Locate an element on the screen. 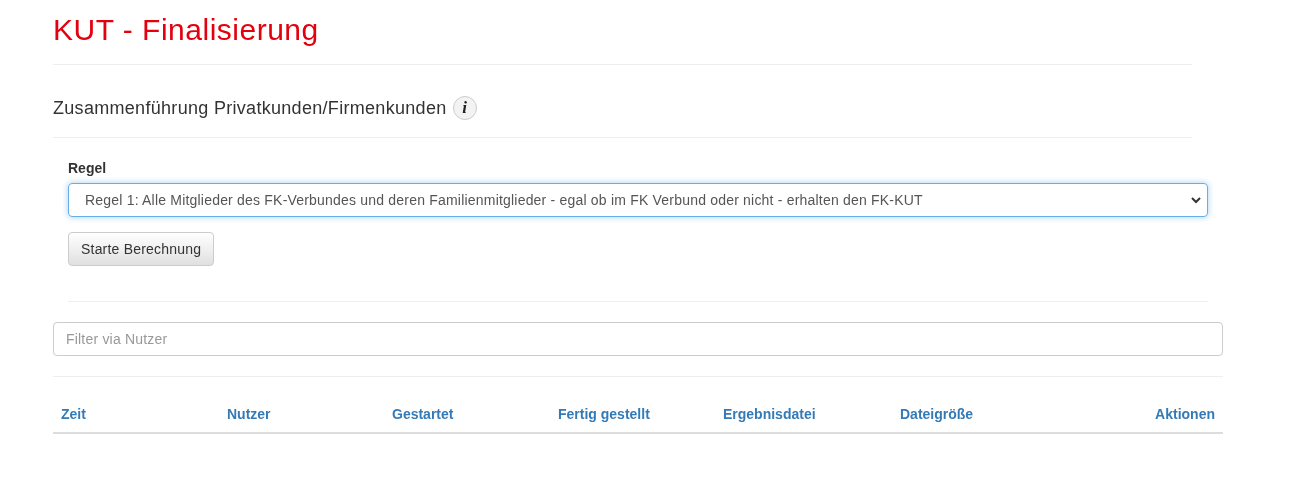  field-label: Regel is located at coordinates (88, 168).